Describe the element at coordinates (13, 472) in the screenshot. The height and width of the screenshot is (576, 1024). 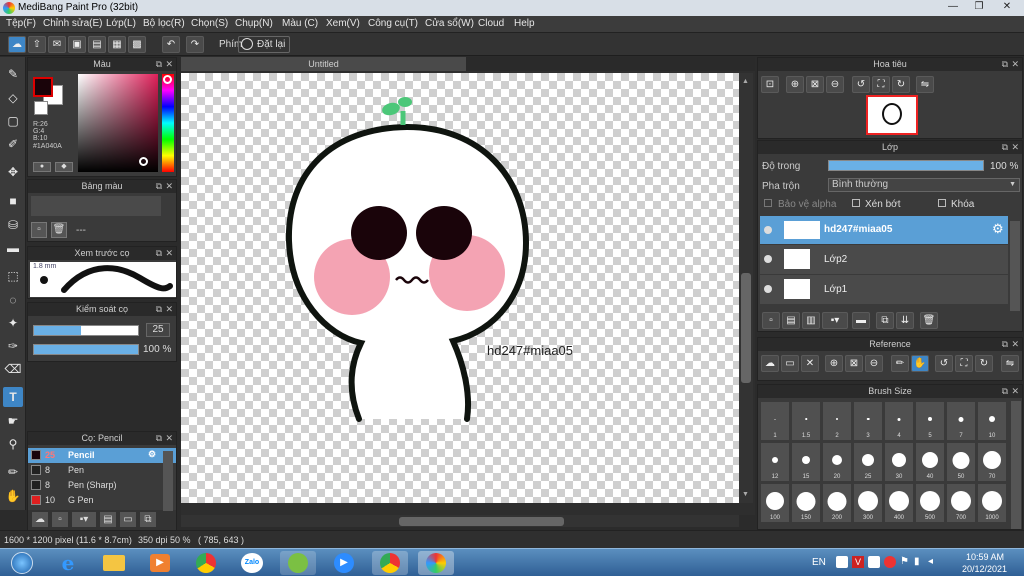
I see `dropper-tool-icon: ✏` at that location.